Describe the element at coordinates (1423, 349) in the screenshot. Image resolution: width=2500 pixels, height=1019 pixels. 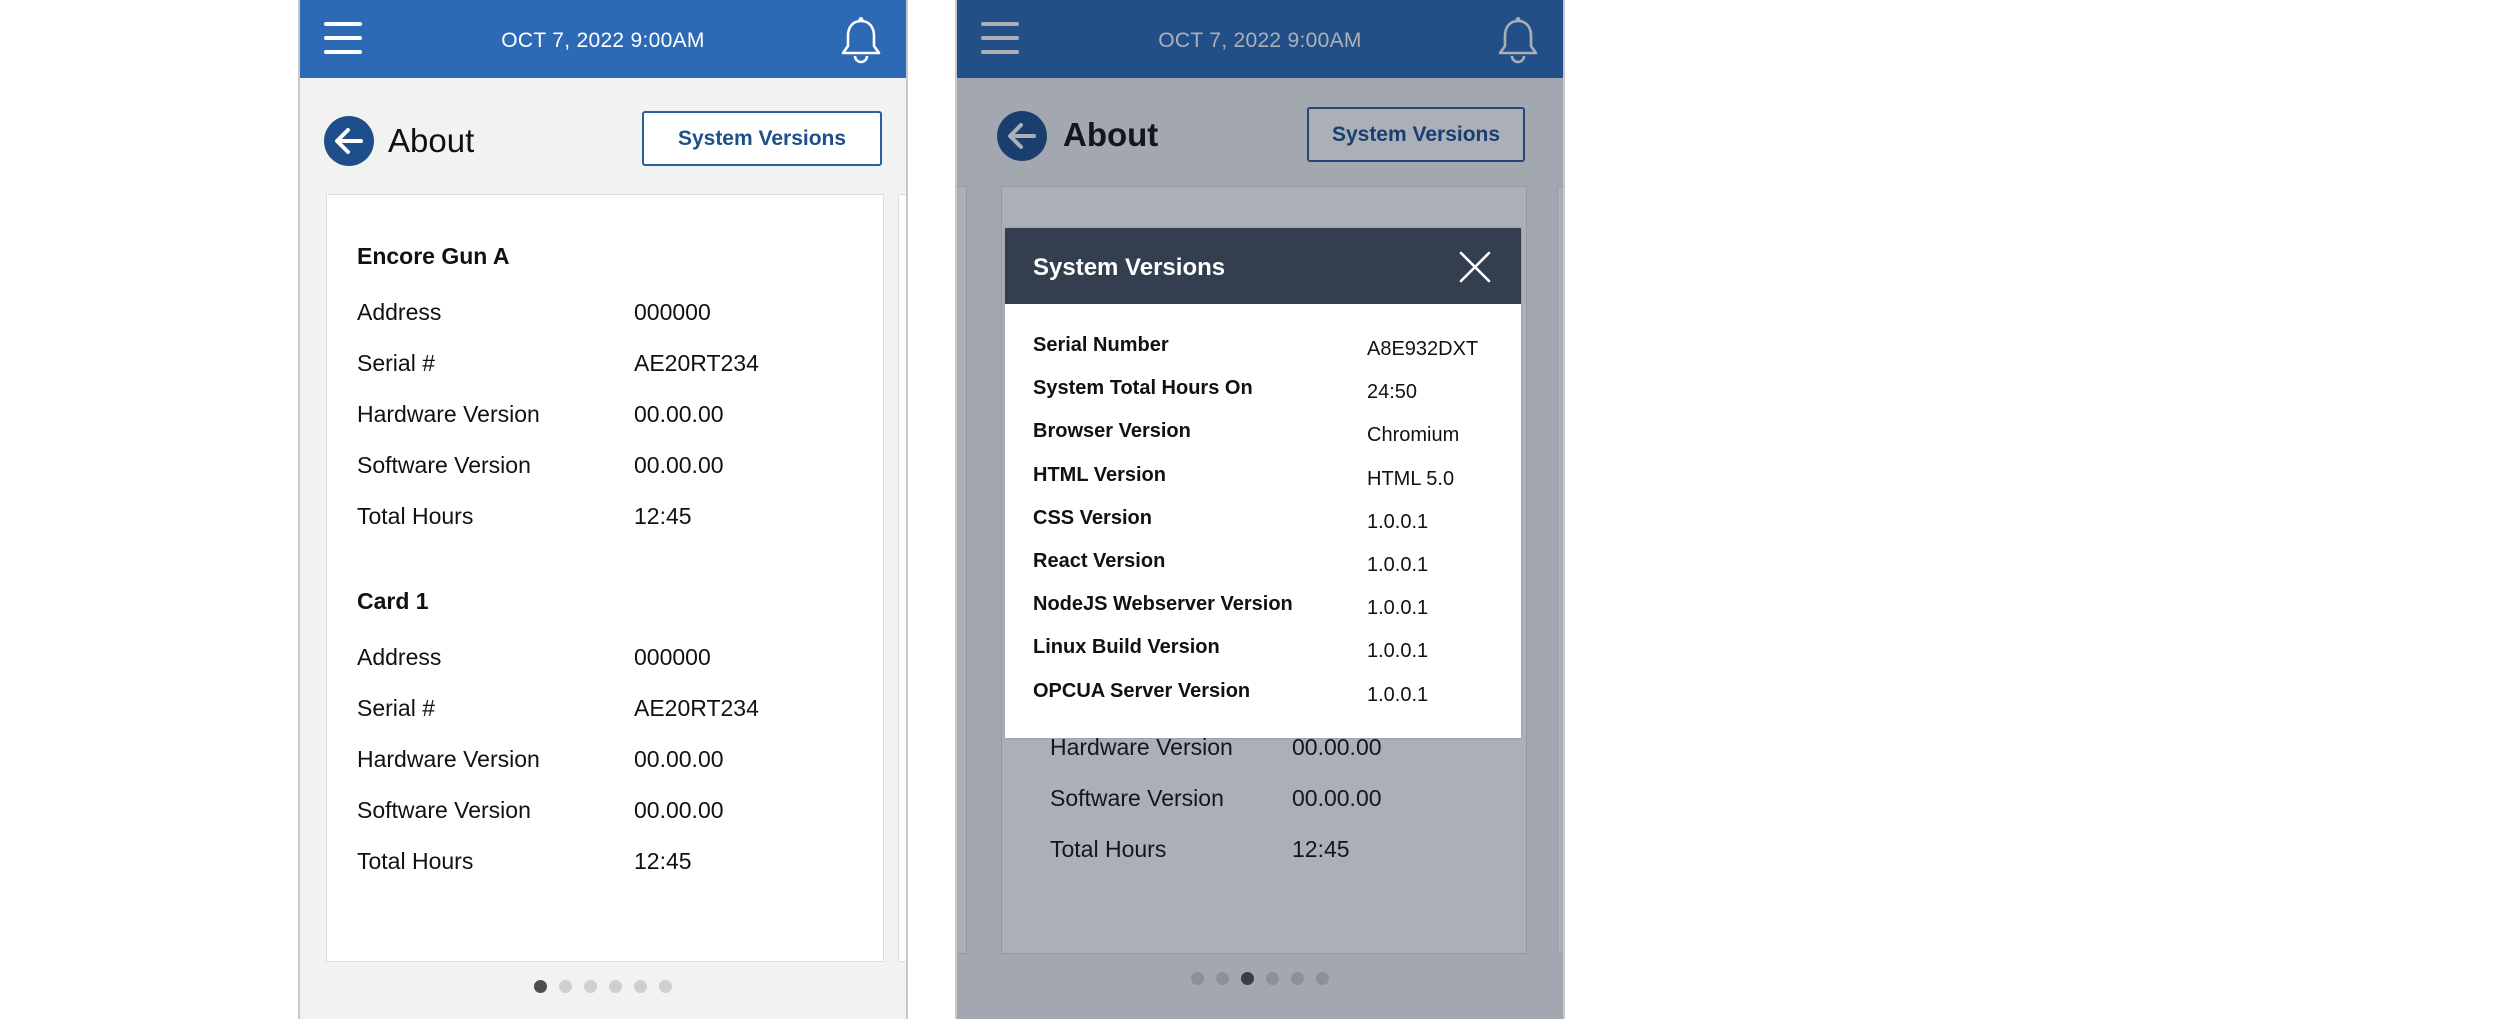
I see `version-value: A8E932DXT` at that location.